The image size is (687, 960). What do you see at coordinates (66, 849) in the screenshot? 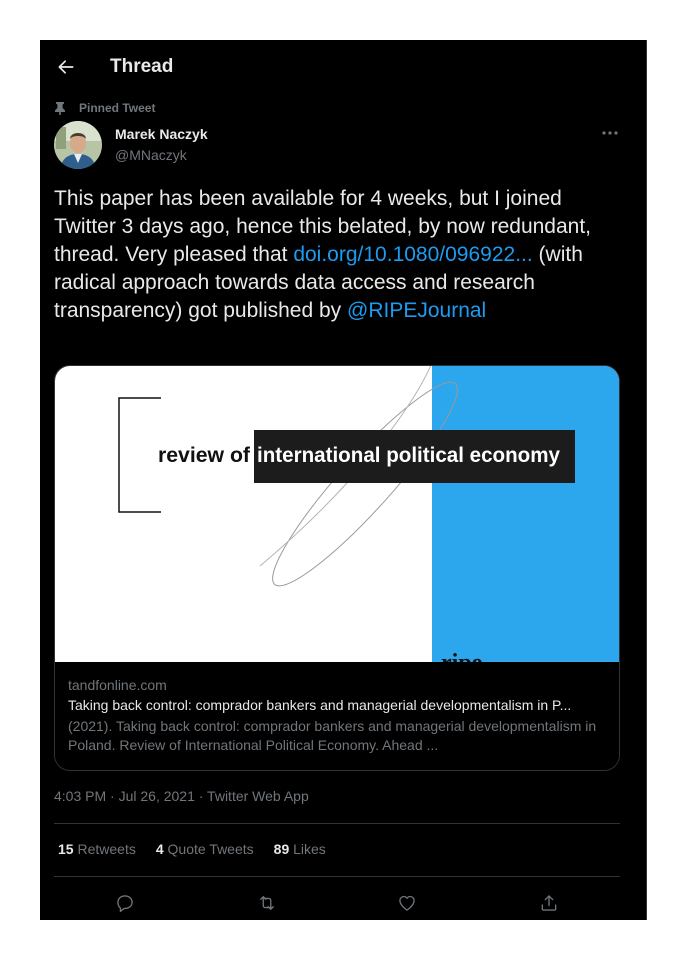
I see `retweets-count: 15` at bounding box center [66, 849].